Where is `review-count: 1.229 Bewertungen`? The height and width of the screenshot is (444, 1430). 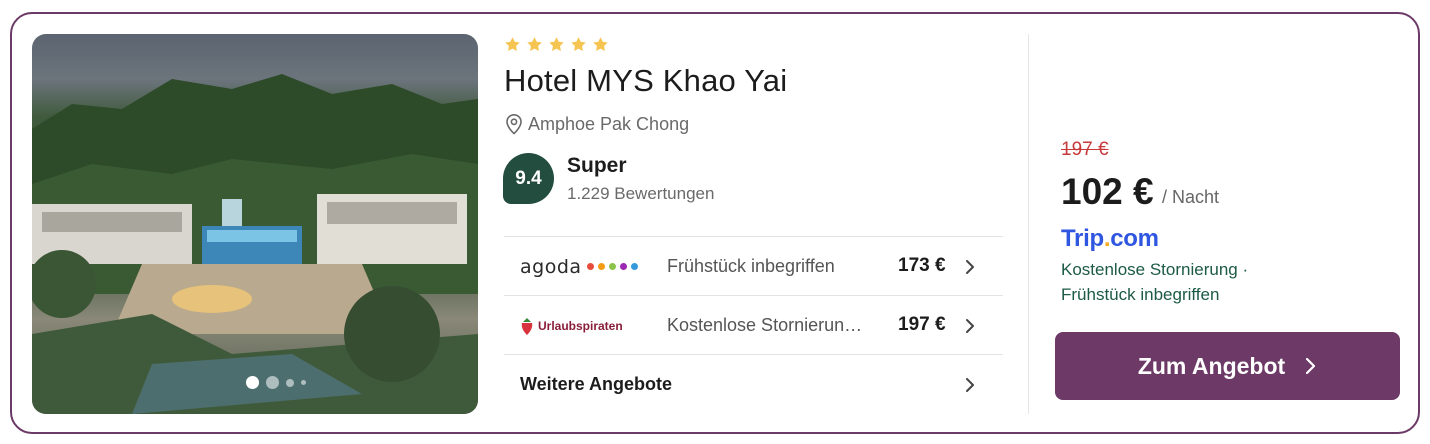
review-count: 1.229 Bewertungen is located at coordinates (640, 194).